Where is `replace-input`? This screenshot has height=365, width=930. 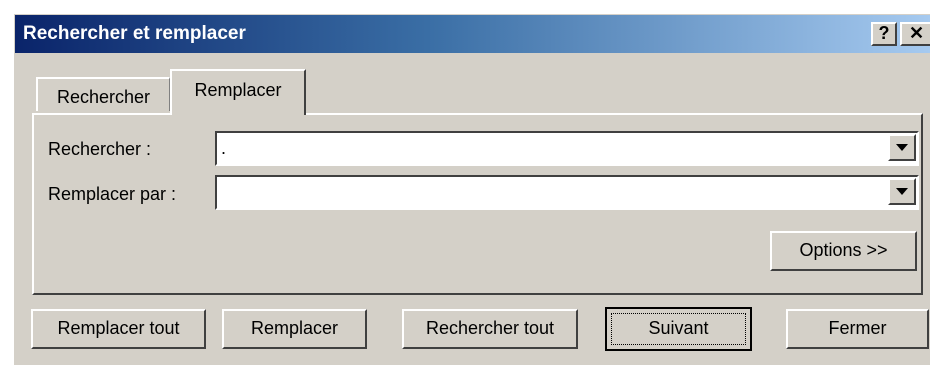 replace-input is located at coordinates (552, 192).